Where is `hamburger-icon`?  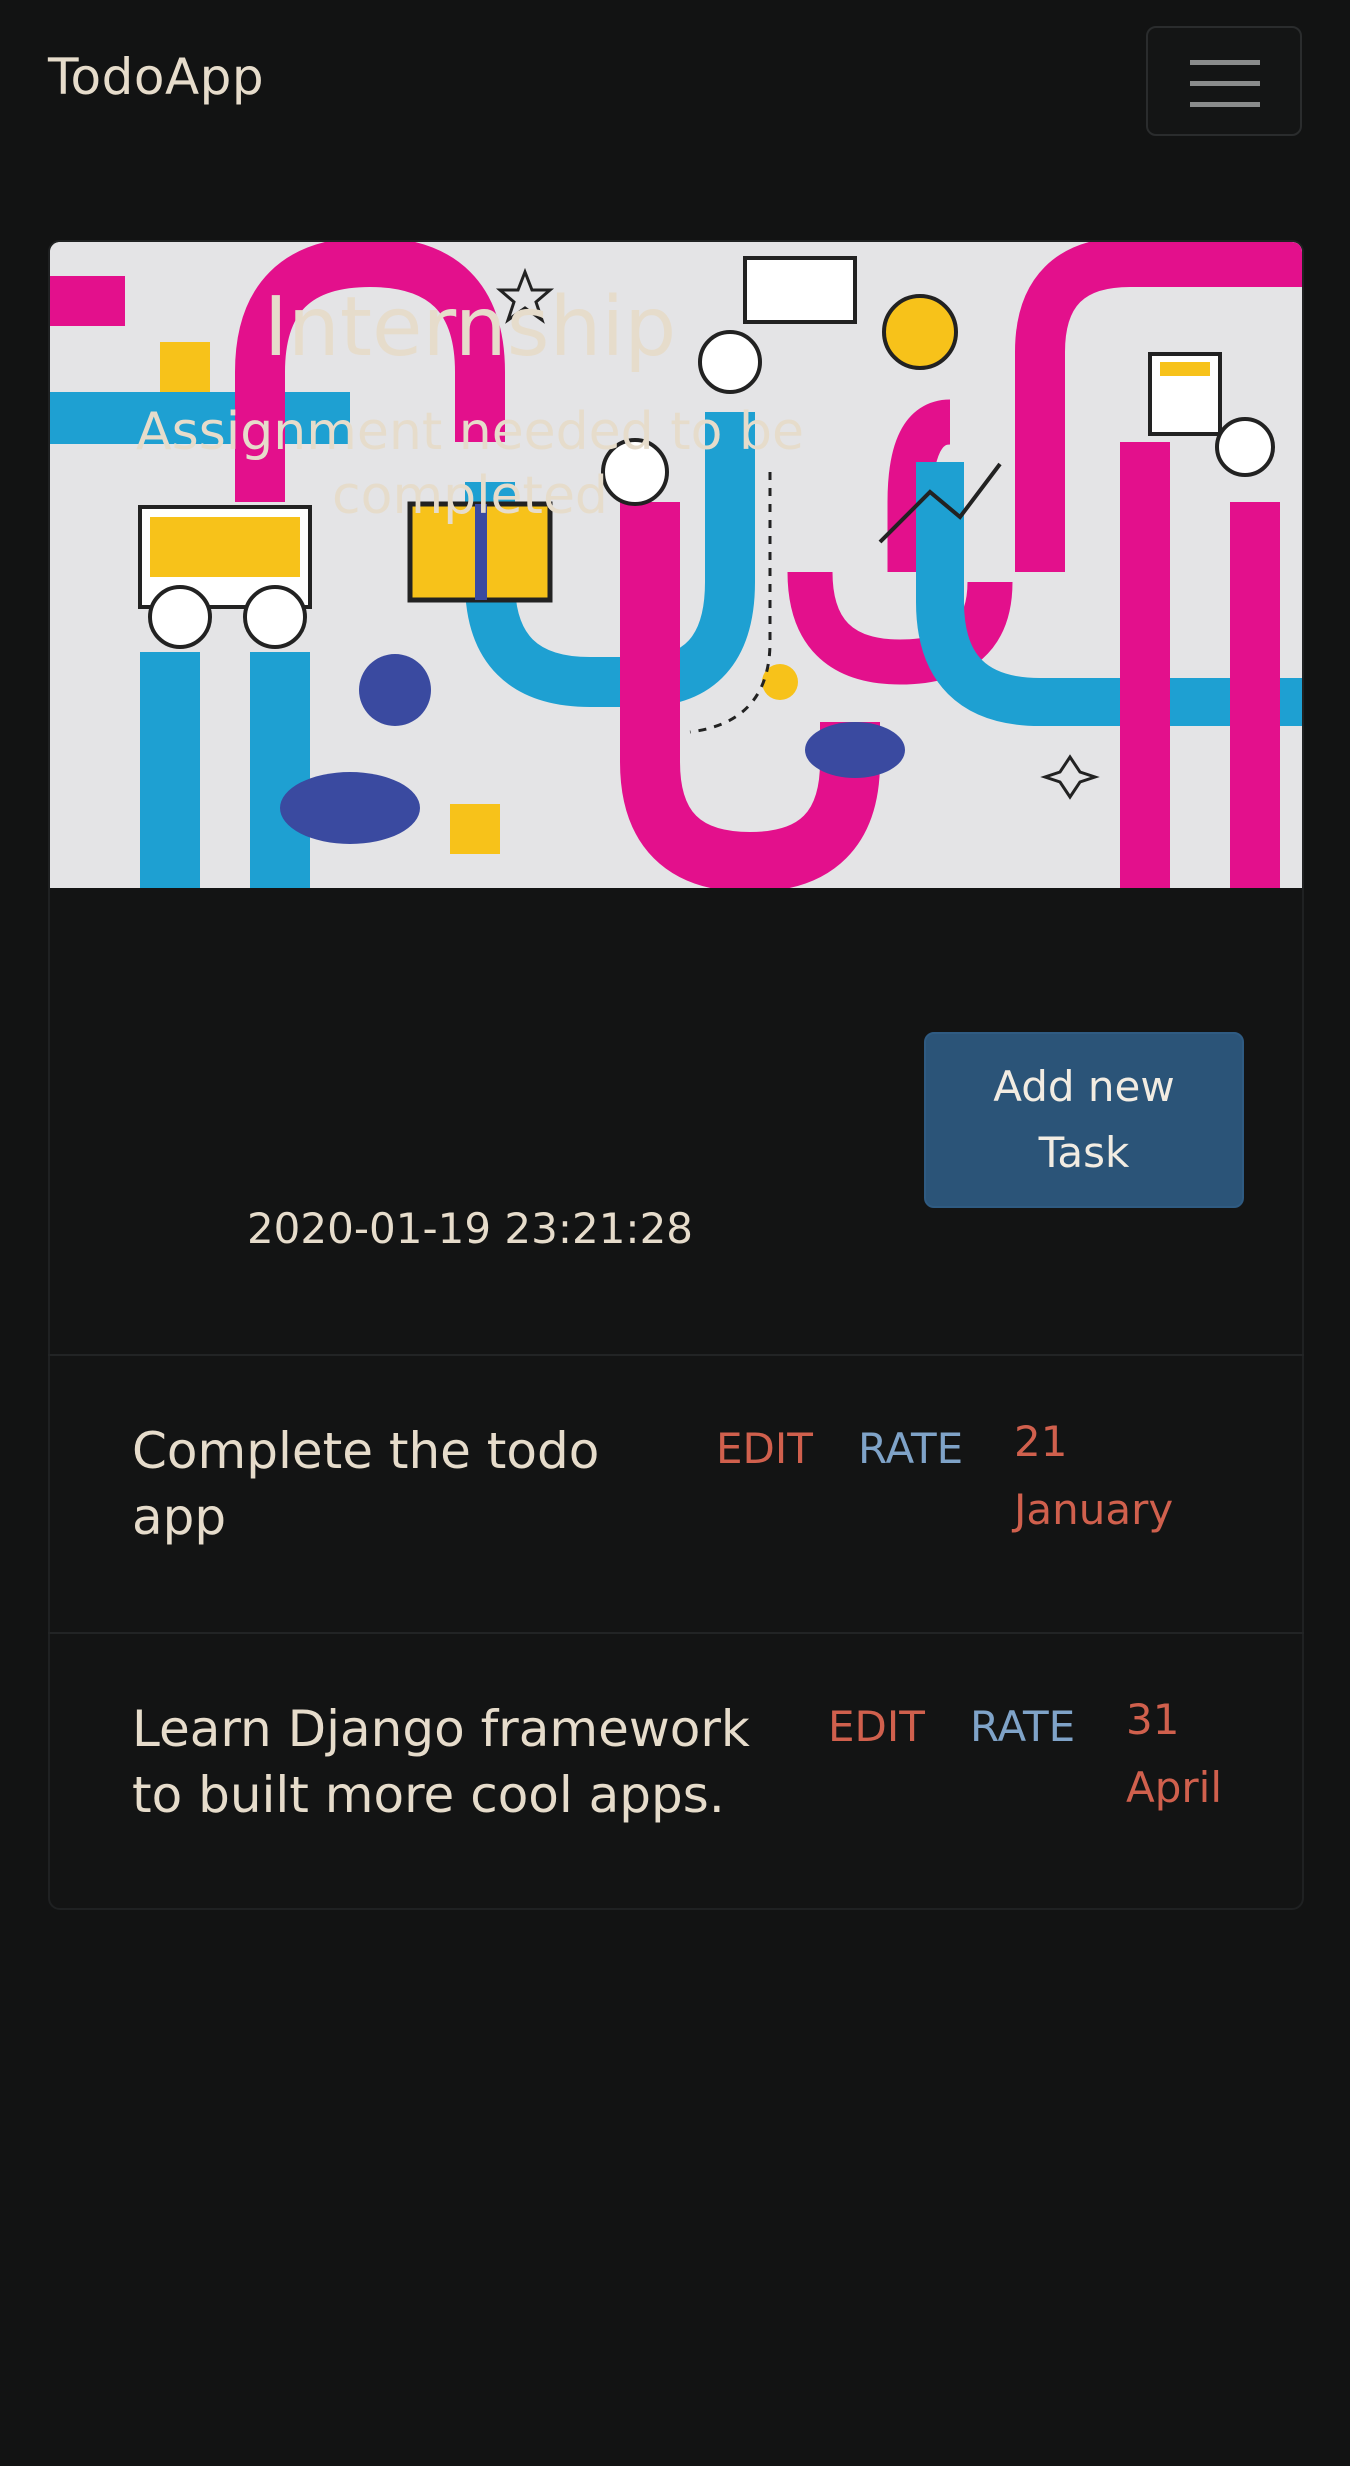
hamburger-icon is located at coordinates (1225, 83).